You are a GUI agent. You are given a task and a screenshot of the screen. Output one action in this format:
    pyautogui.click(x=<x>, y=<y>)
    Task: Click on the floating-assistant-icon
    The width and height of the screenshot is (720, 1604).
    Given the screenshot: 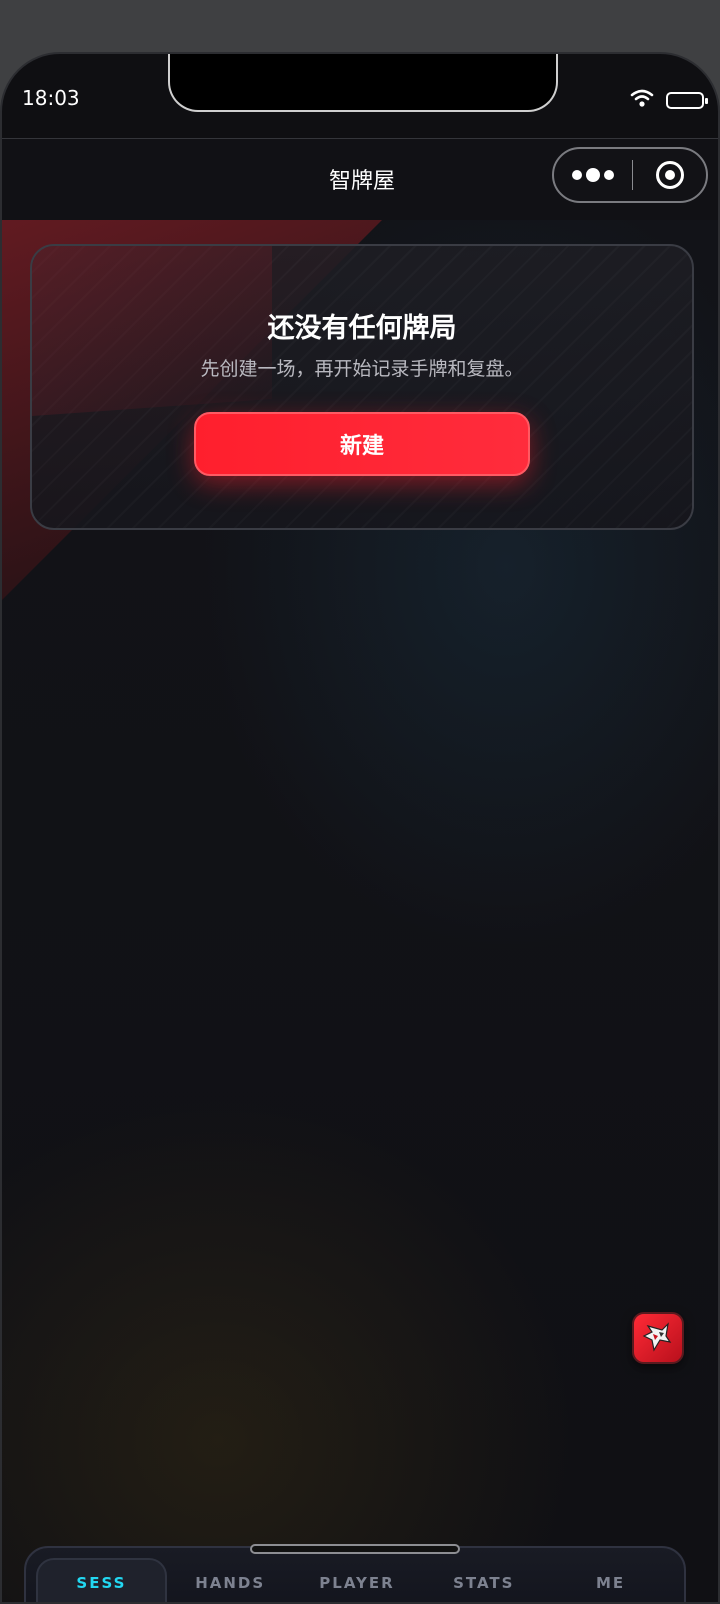 What is the action you would take?
    pyautogui.click(x=658, y=1338)
    